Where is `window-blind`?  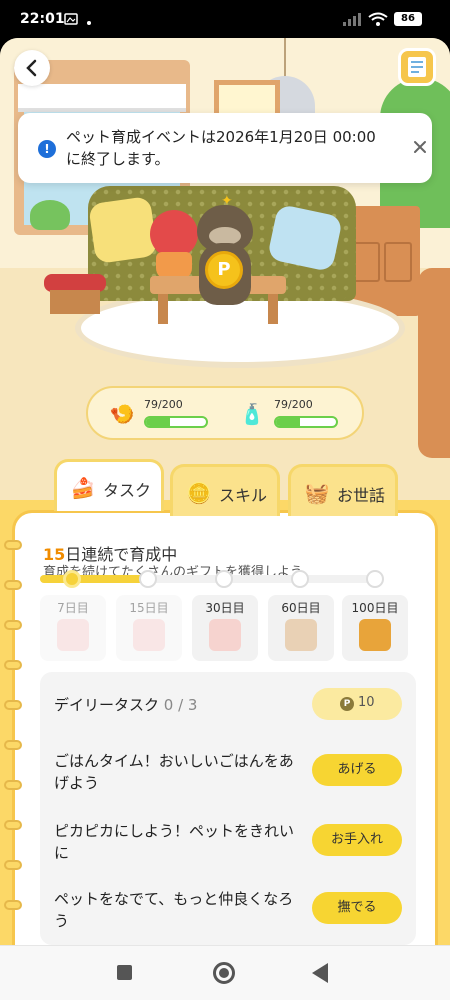 window-blind is located at coordinates (102, 98).